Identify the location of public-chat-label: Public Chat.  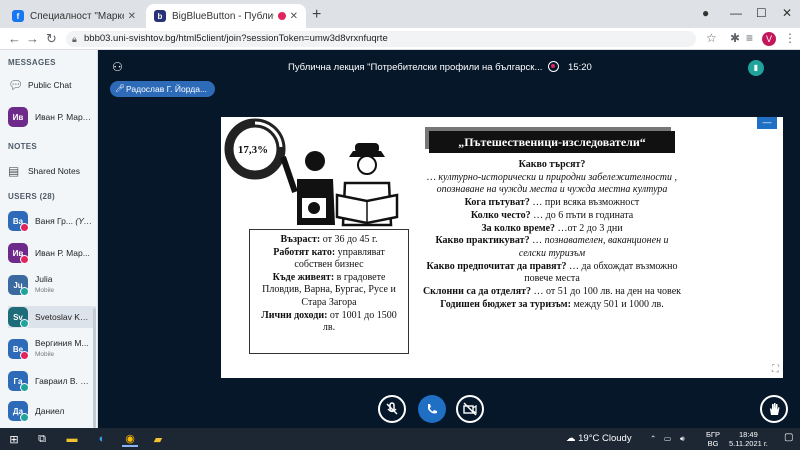
(50, 85).